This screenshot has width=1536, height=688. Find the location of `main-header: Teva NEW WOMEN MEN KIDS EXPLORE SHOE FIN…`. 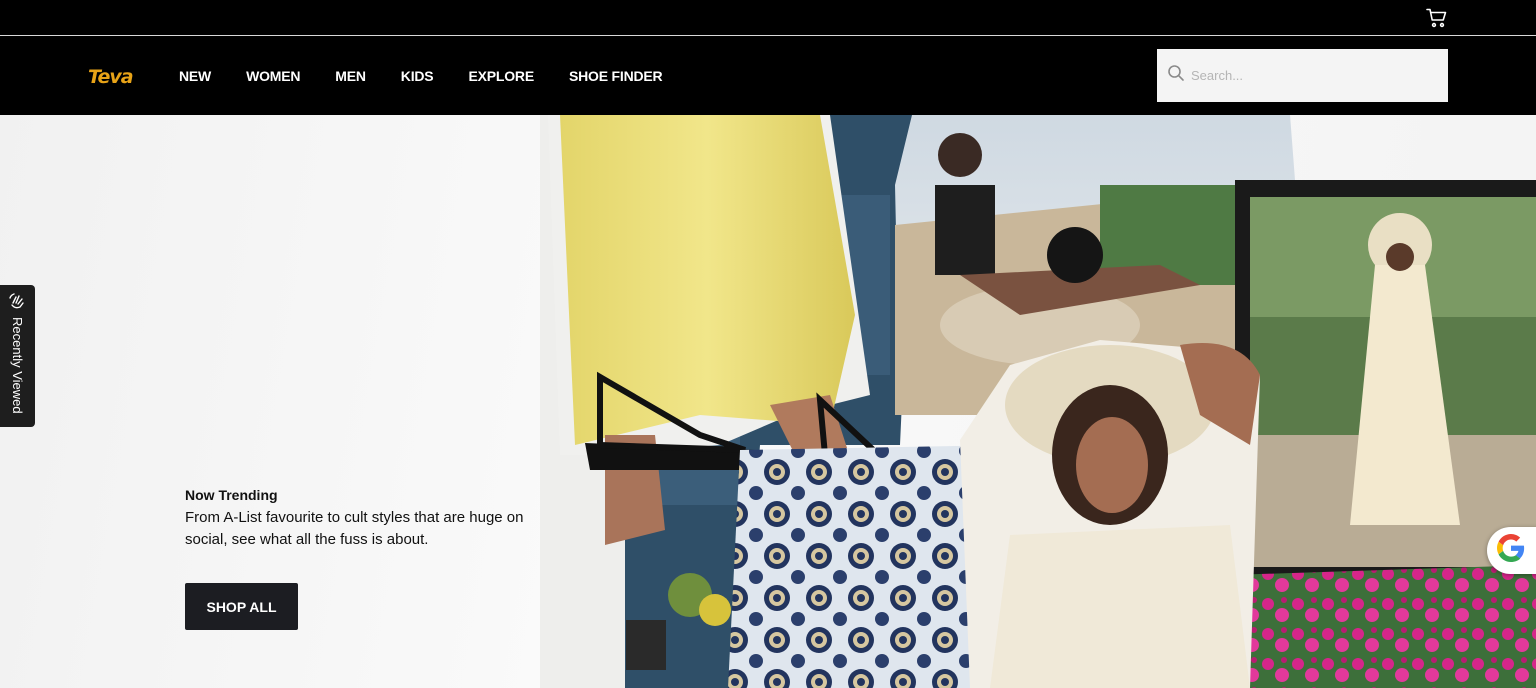

main-header: Teva NEW WOMEN MEN KIDS EXPLORE SHOE FIN… is located at coordinates (768, 76).